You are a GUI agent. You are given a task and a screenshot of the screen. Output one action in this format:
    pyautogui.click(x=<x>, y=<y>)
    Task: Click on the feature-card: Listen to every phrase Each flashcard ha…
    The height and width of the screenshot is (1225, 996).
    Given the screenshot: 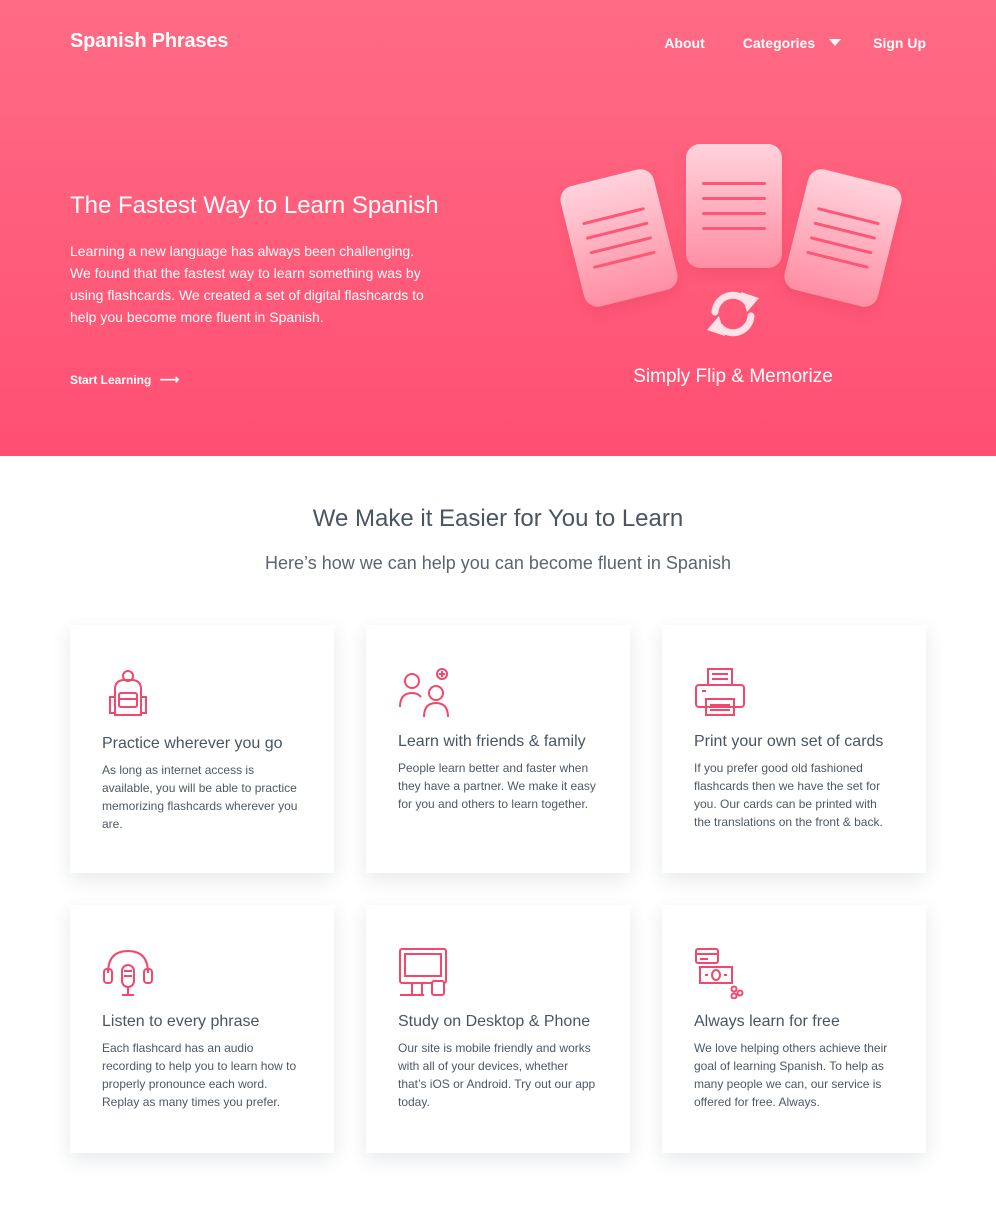 What is the action you would take?
    pyautogui.click(x=202, y=1029)
    